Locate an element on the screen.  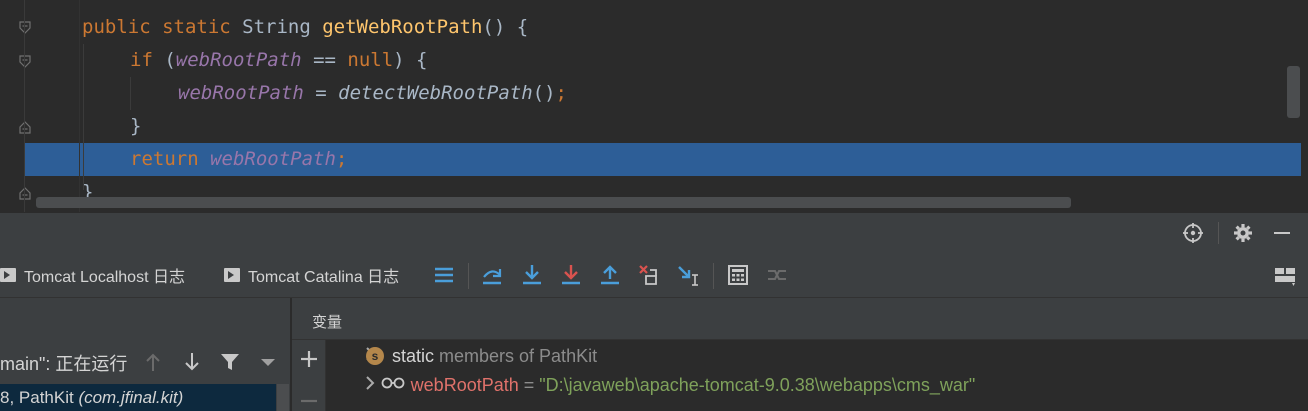
frames-scrollbar is located at coordinates (283, 397).